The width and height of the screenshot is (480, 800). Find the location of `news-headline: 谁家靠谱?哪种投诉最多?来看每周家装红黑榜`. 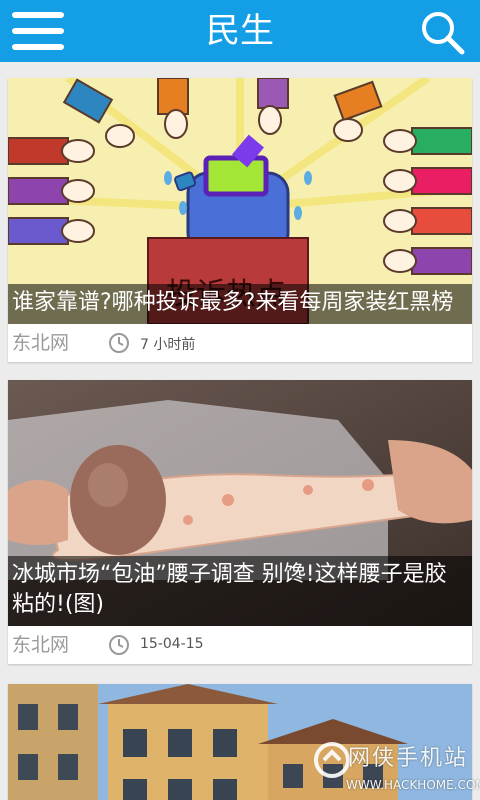

news-headline: 谁家靠谱?哪种投诉最多?来看每周家装红黑榜 is located at coordinates (240, 304).